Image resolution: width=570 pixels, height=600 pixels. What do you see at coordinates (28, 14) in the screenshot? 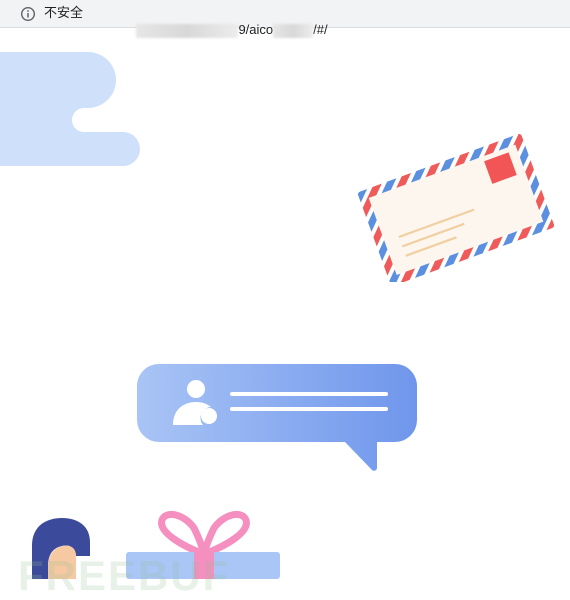
I see `info-icon` at bounding box center [28, 14].